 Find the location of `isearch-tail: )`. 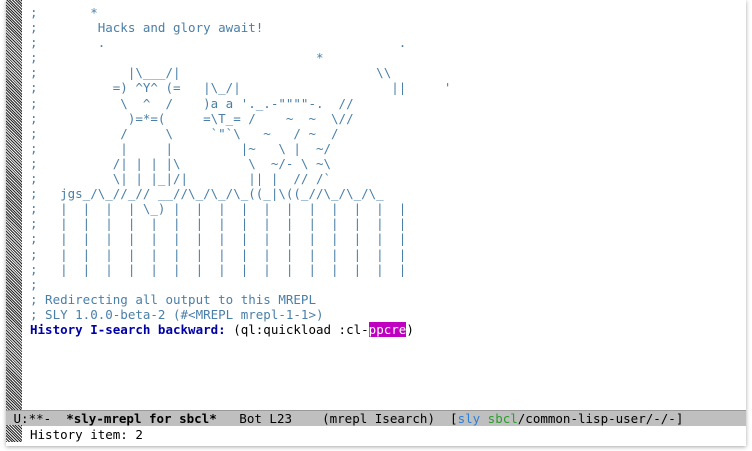

isearch-tail: ) is located at coordinates (410, 329).